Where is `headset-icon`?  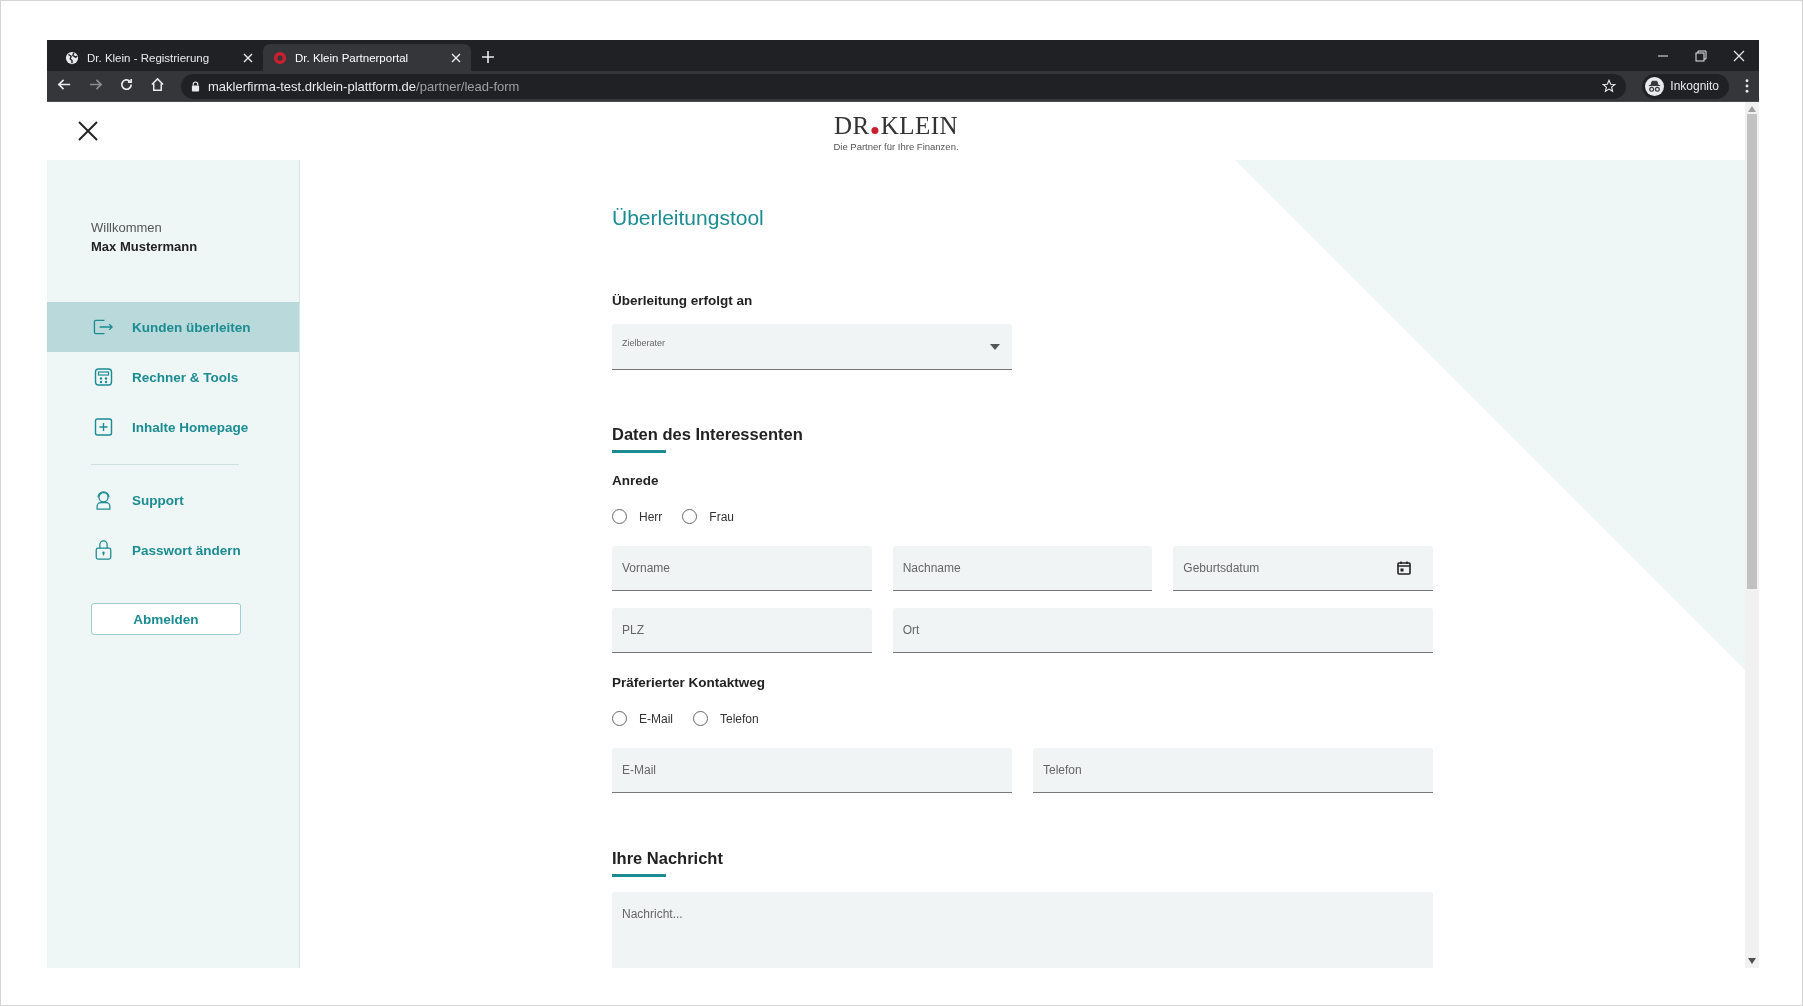
headset-icon is located at coordinates (103, 500).